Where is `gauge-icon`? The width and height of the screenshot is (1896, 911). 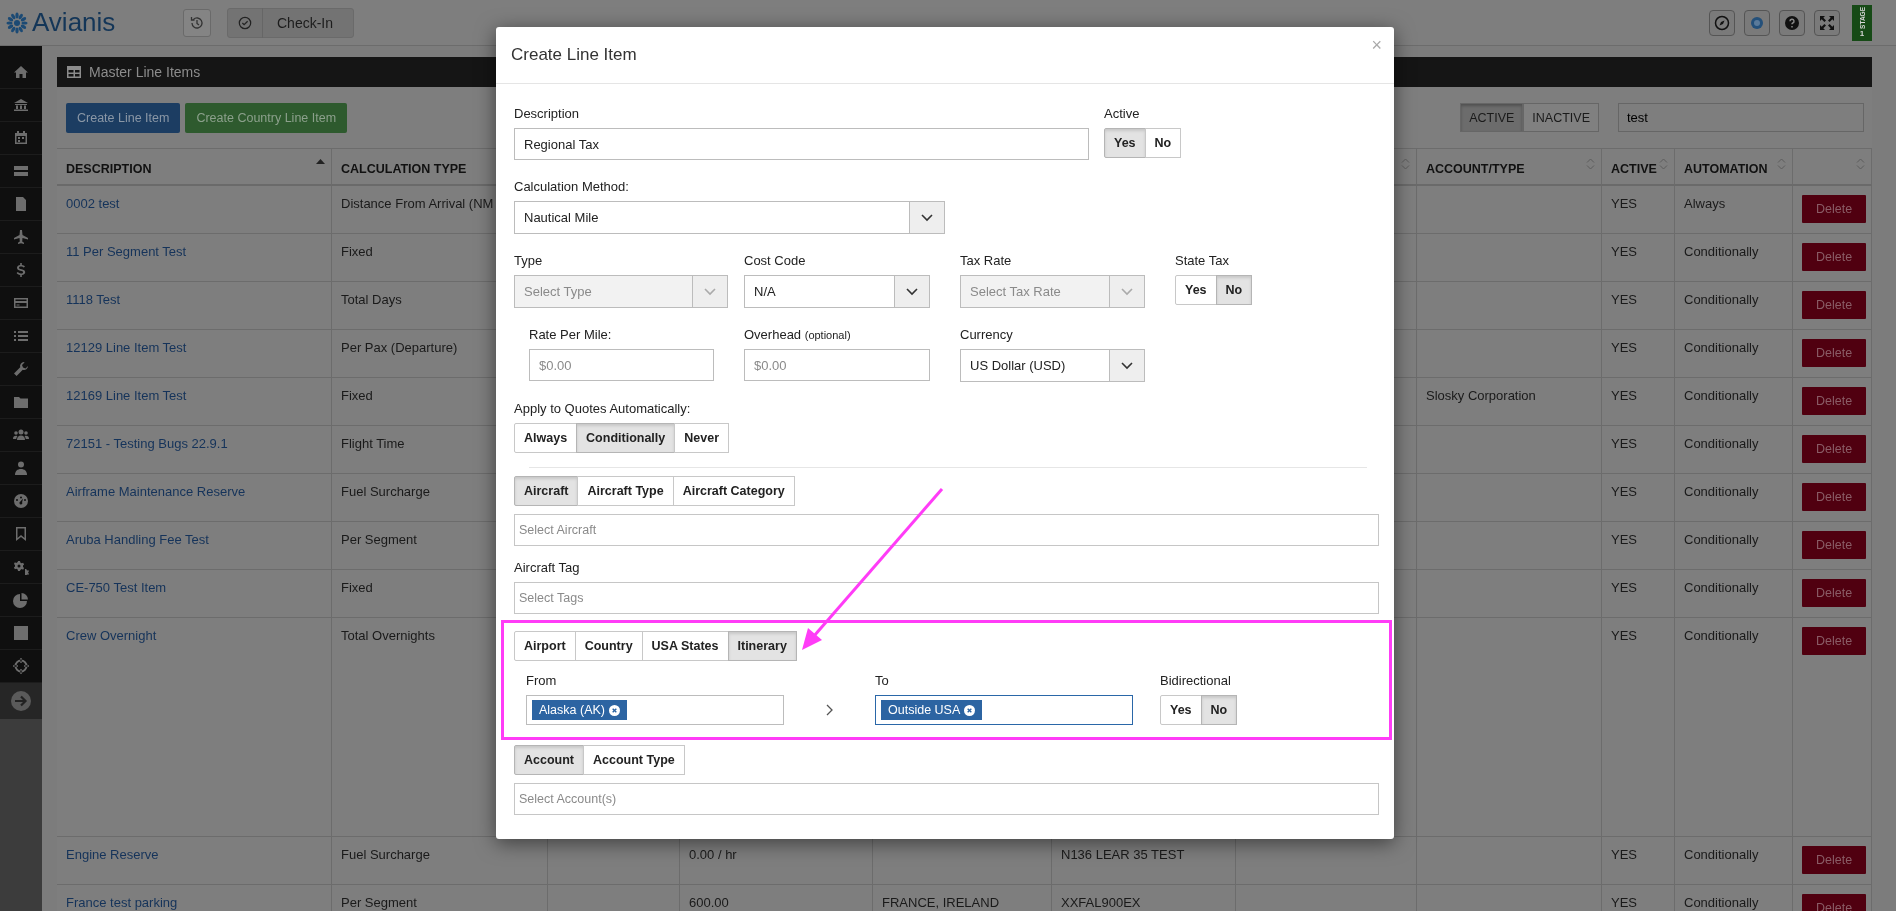 gauge-icon is located at coordinates (21, 501).